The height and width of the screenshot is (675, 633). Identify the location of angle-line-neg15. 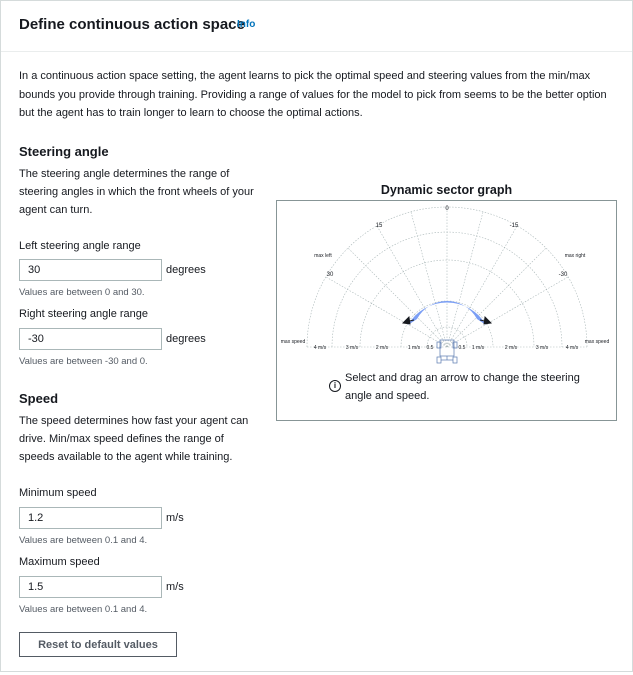
(465, 279).